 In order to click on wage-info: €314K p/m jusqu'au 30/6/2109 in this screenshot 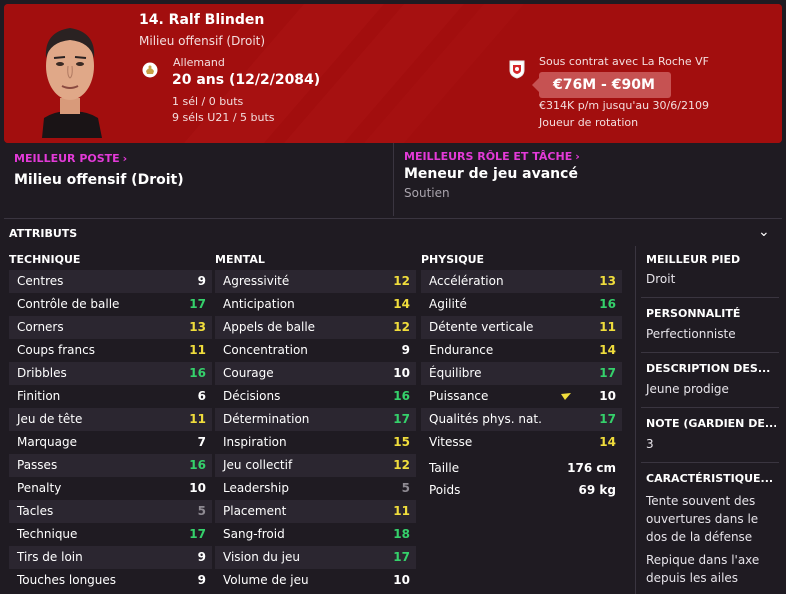, I will do `click(624, 105)`.